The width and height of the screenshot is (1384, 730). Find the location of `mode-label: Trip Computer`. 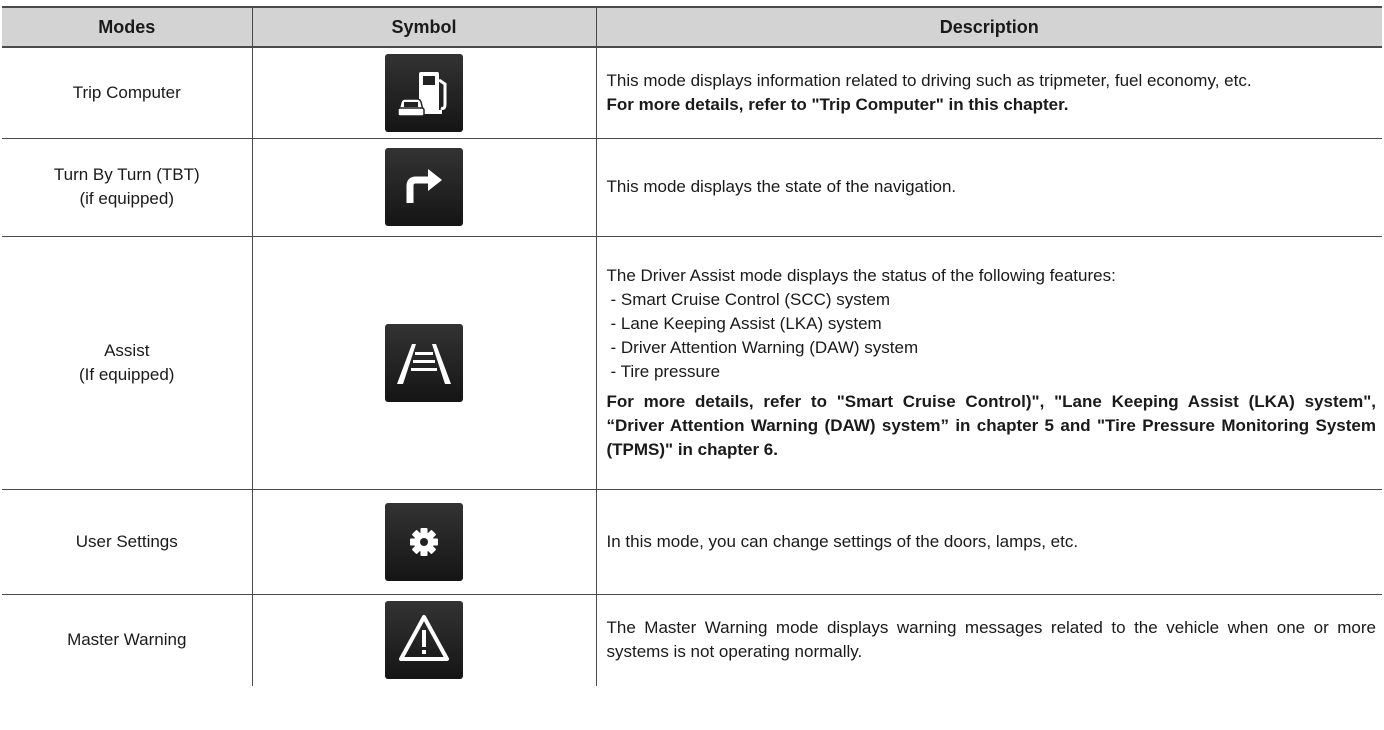

mode-label: Trip Computer is located at coordinates (126, 92).